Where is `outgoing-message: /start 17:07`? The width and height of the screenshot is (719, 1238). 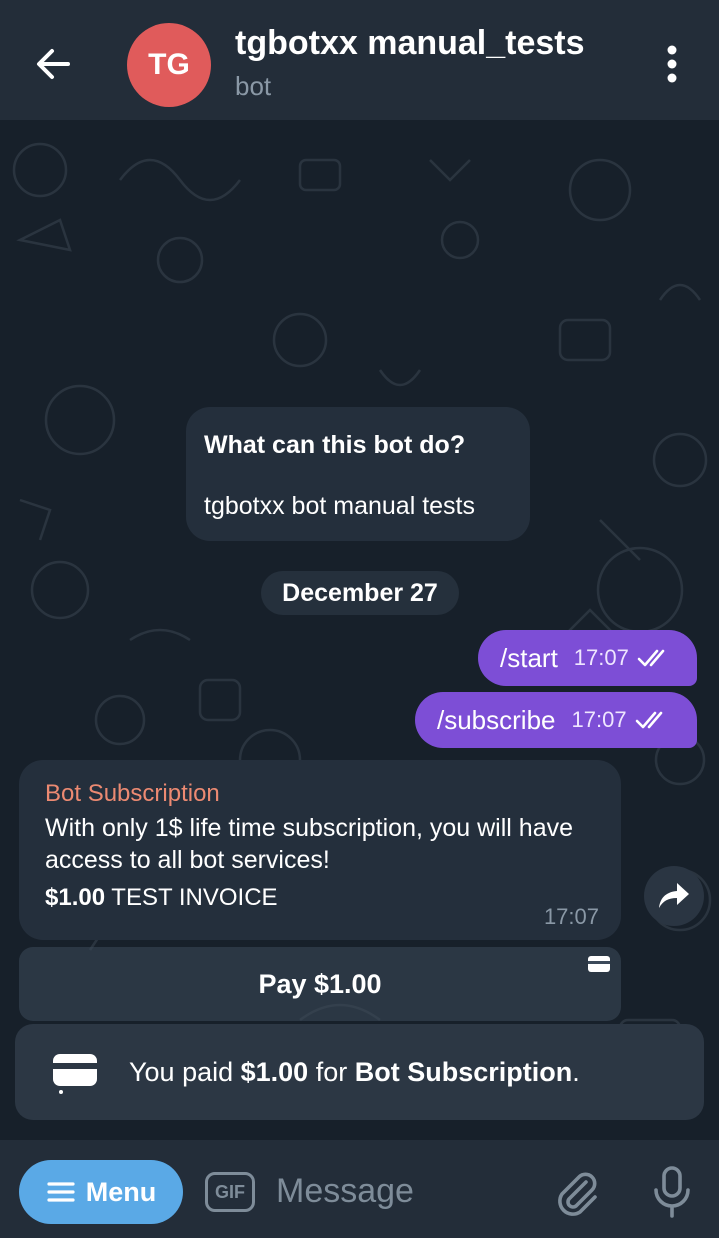
outgoing-message: /start 17:07 is located at coordinates (587, 658).